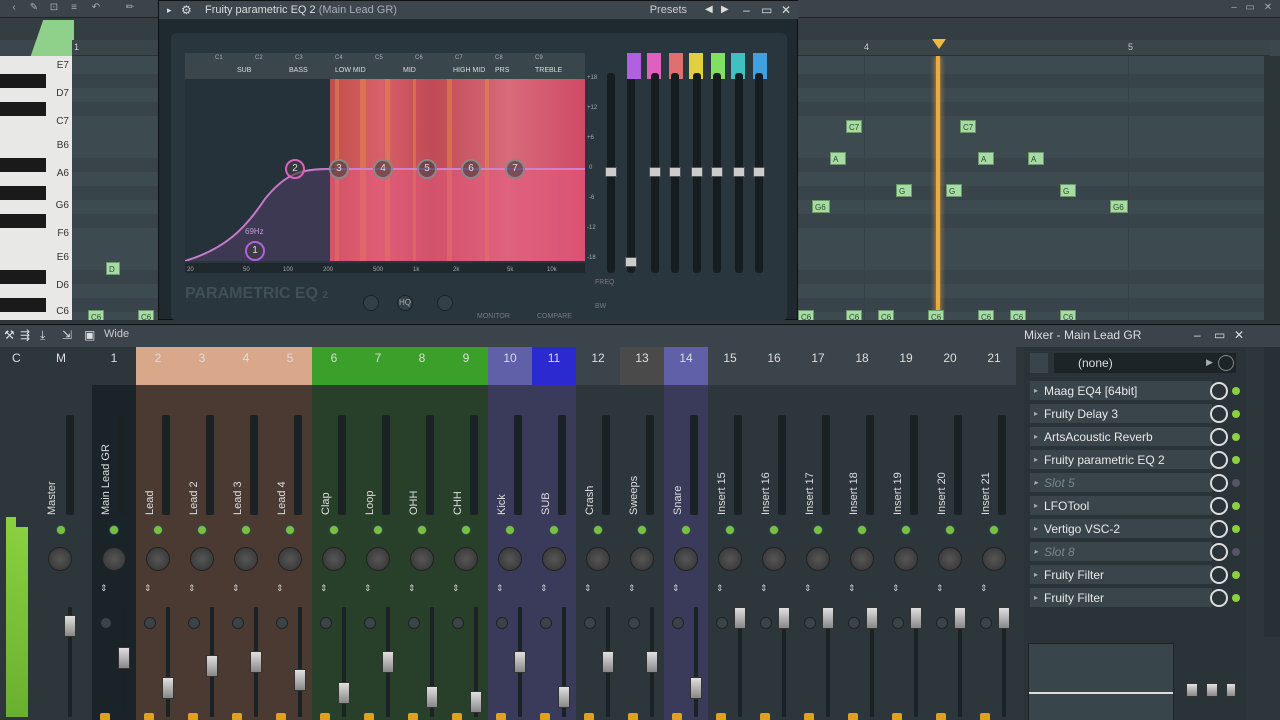  What do you see at coordinates (1068, 190) in the screenshot?
I see `note: G` at bounding box center [1068, 190].